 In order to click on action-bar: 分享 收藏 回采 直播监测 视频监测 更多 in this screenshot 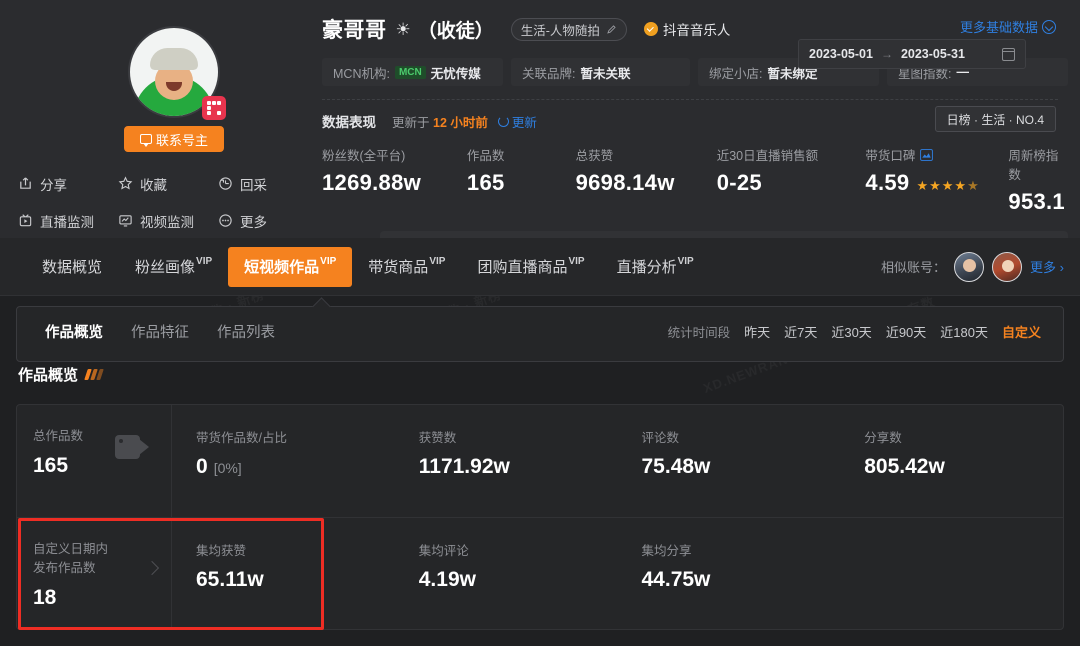, I will do `click(158, 202)`.